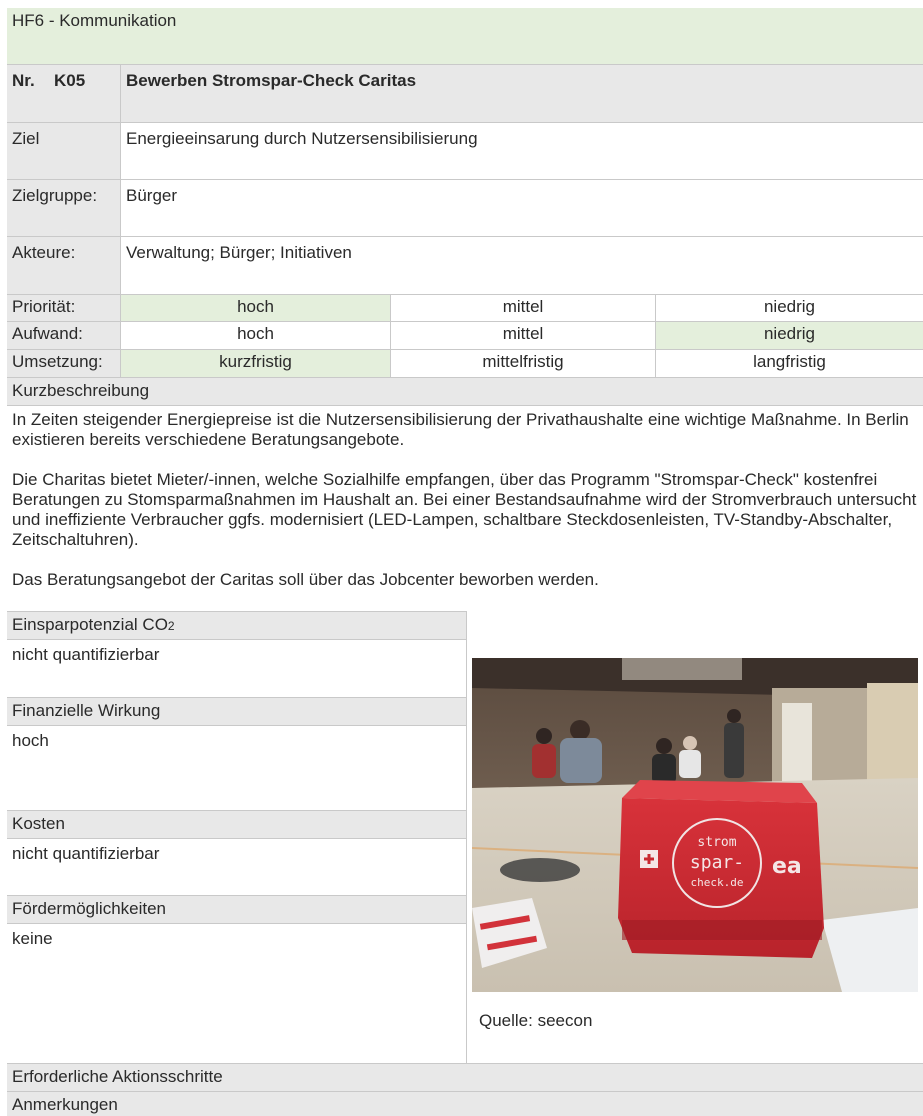 The image size is (923, 1116). I want to click on zielgruppe-label: Zielgruppe:, so click(63, 208).